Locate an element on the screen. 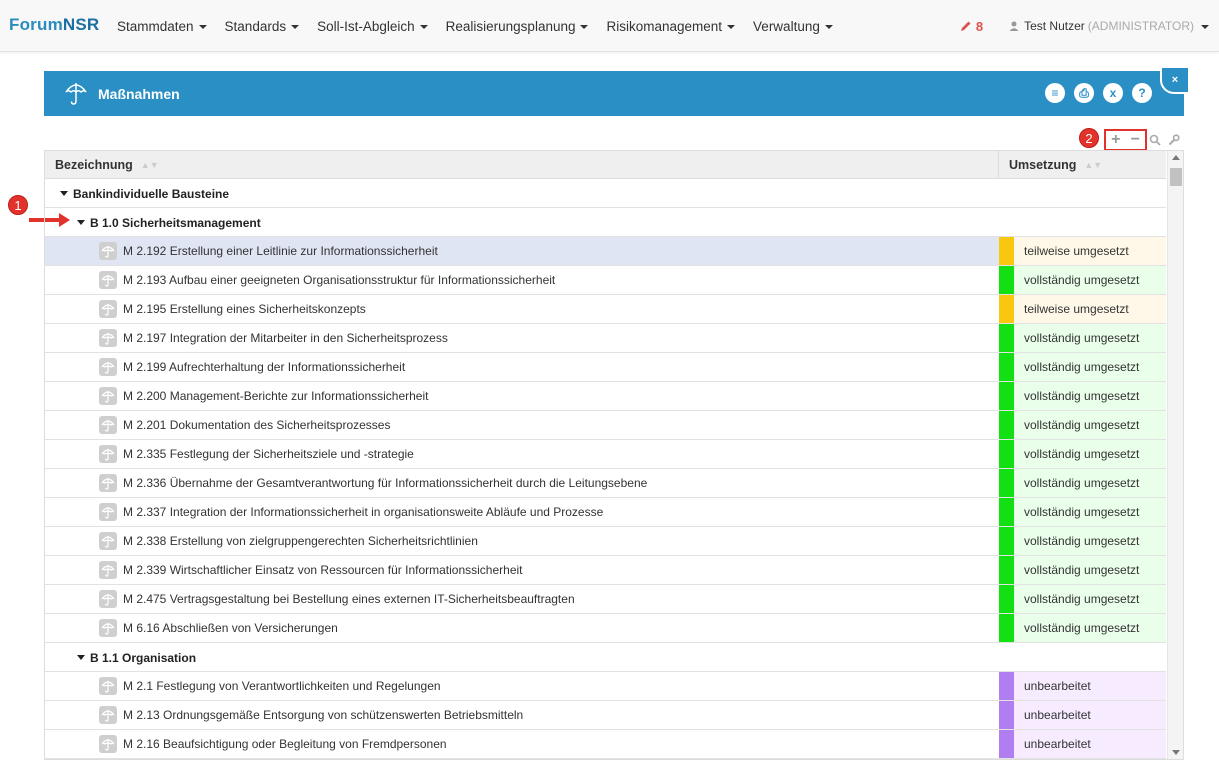  user-menu: Test Nutzer (ADMINISTRATOR) is located at coordinates (1109, 26).